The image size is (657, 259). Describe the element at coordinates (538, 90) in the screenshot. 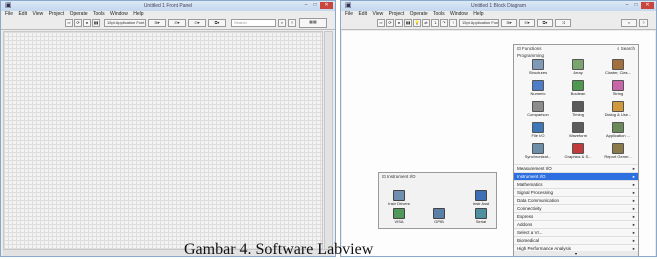

I see `palette-item-numeric: Numeric` at that location.